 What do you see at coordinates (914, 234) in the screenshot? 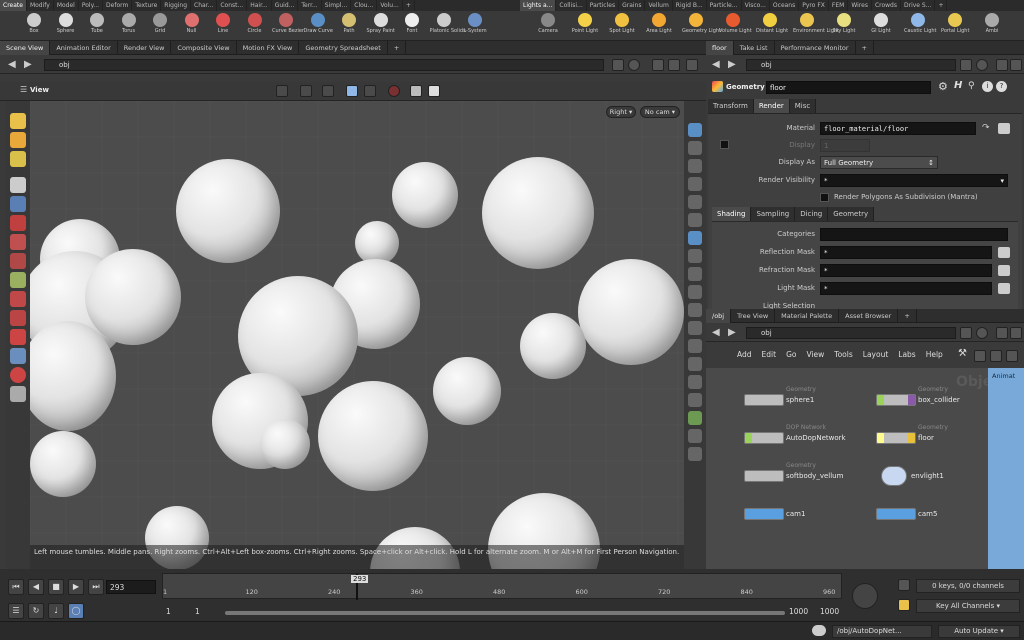
I see `categories-field` at bounding box center [914, 234].